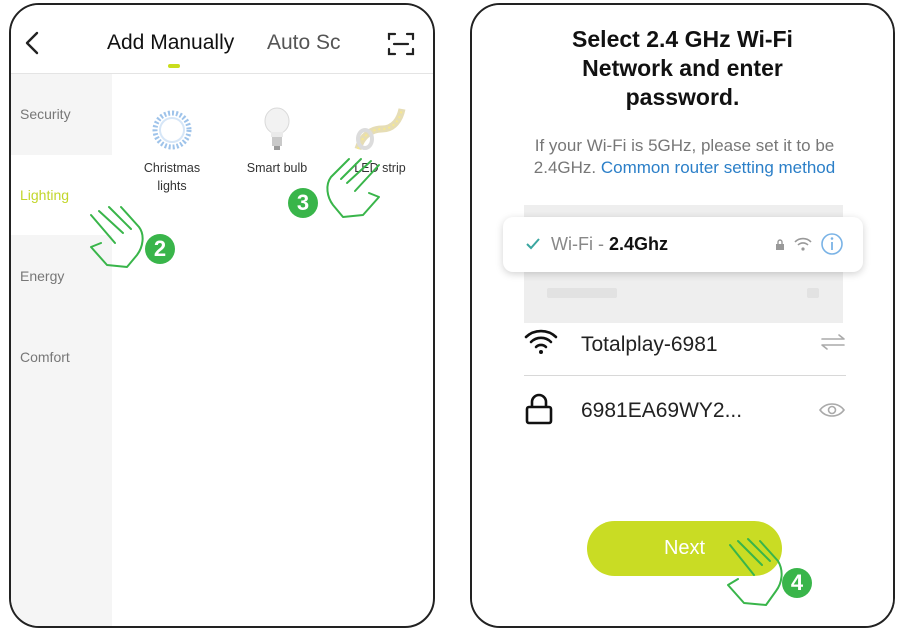 The image size is (900, 637). I want to click on scan-icon, so click(401, 44).